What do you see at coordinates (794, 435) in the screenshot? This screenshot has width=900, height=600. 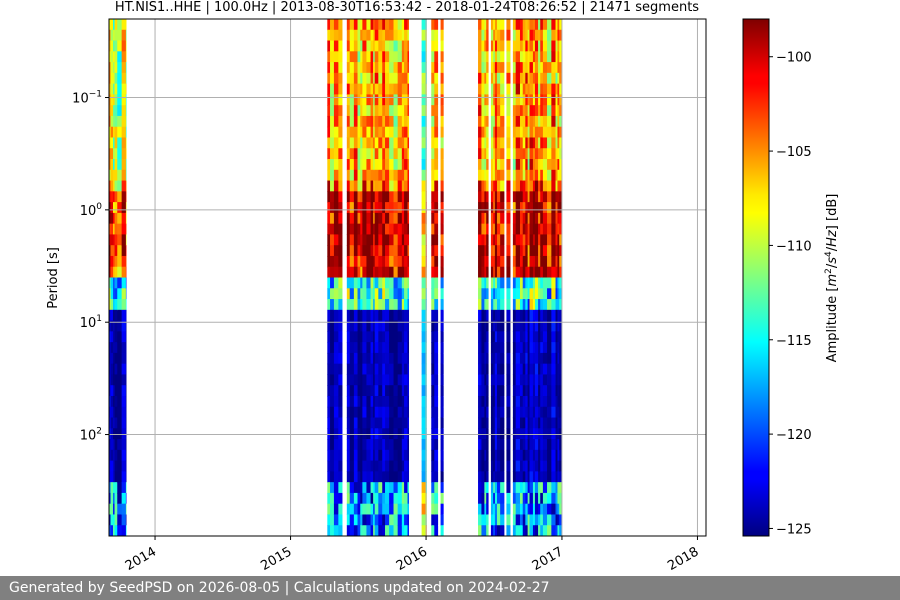 I see `colorbar-tick-label: −120` at bounding box center [794, 435].